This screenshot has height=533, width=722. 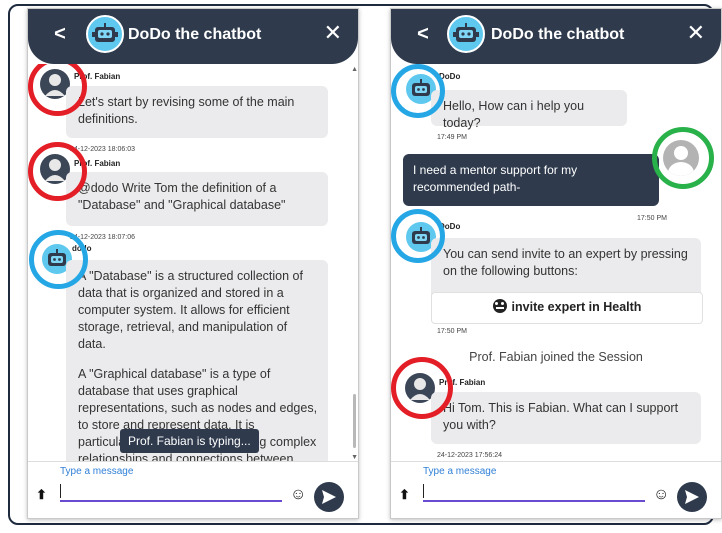 What do you see at coordinates (354, 457) in the screenshot?
I see `scroll-down-icon: ▼` at bounding box center [354, 457].